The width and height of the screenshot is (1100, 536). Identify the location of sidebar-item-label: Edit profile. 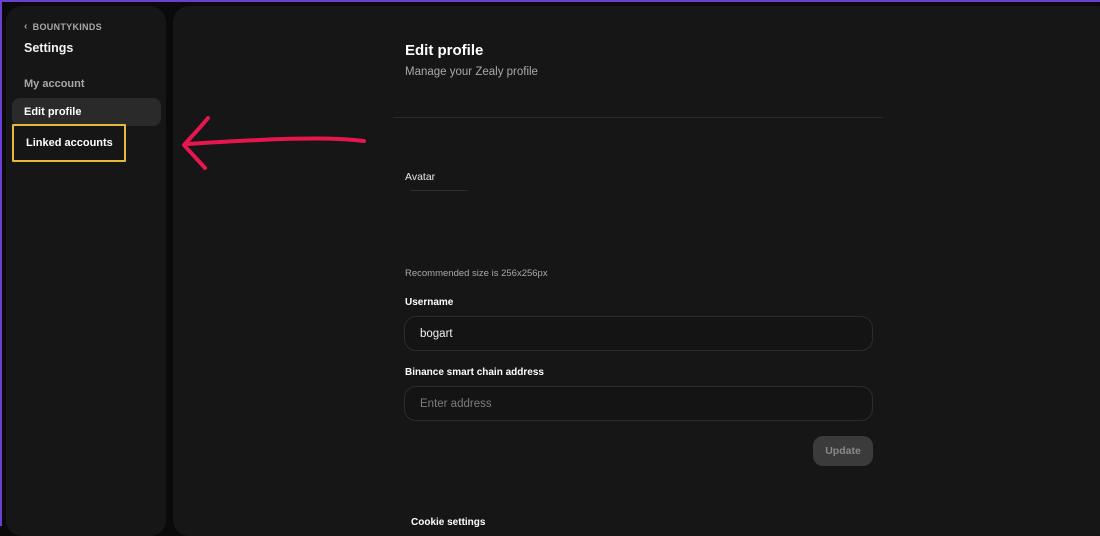
(53, 112).